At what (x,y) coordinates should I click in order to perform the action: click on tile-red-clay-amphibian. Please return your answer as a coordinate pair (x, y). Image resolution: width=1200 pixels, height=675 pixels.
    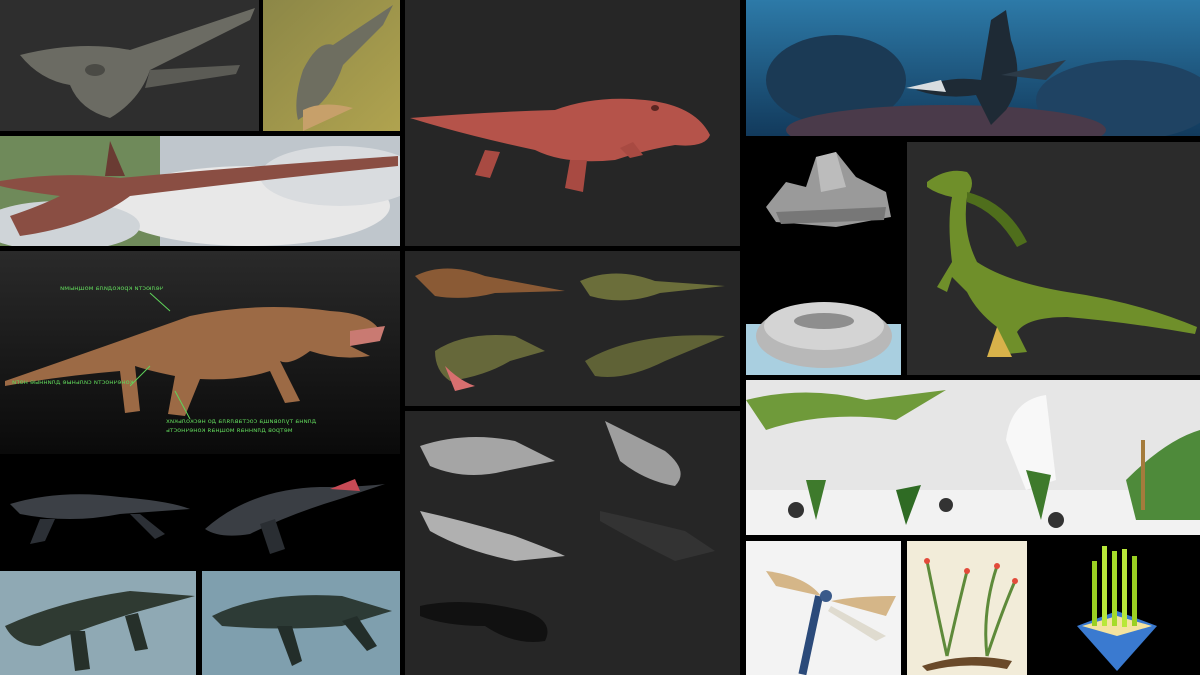
    Looking at the image, I should click on (572, 123).